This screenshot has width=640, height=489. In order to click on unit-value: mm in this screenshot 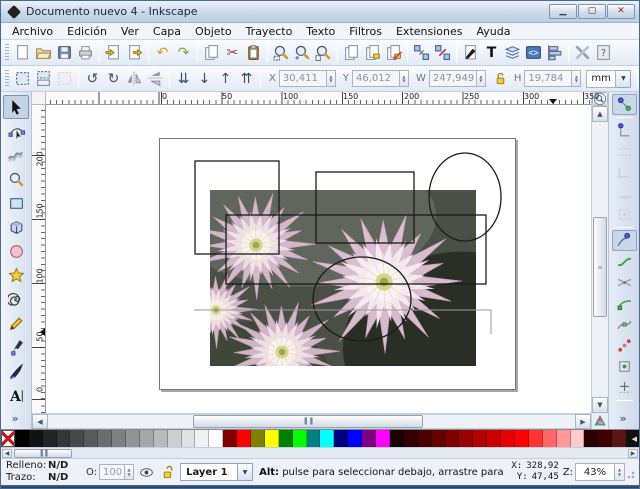, I will do `click(601, 78)`.